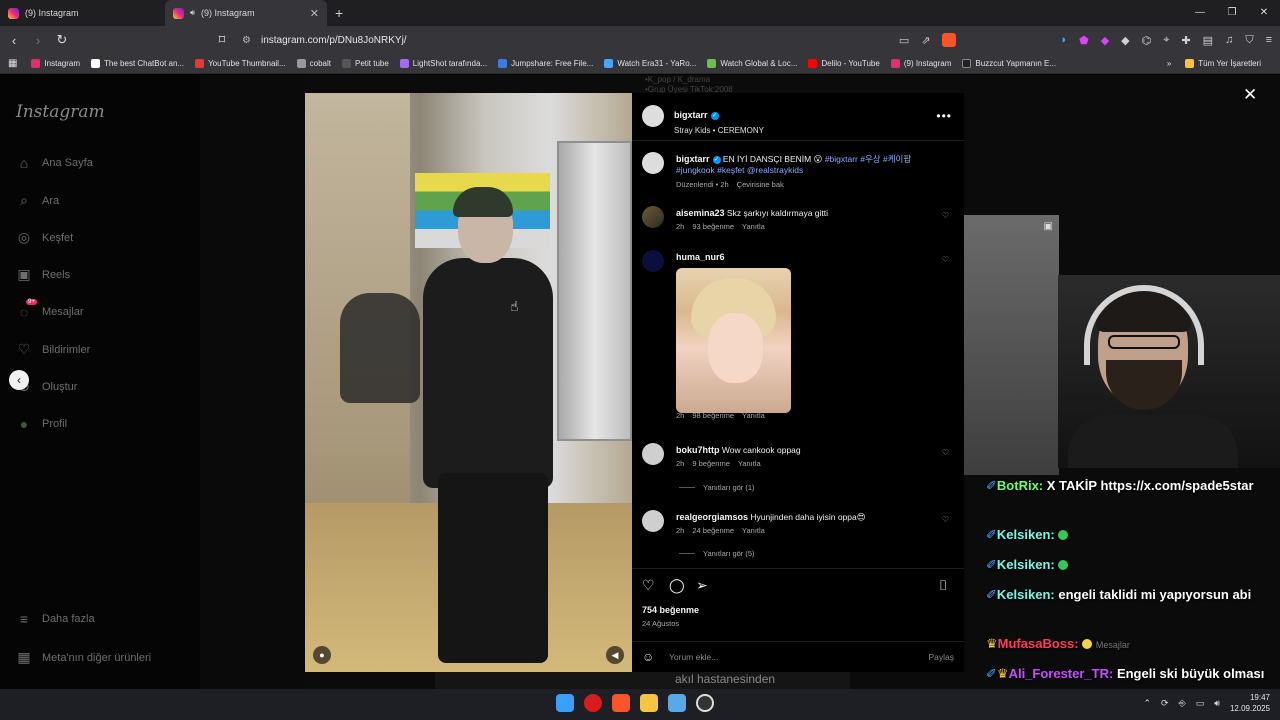 The width and height of the screenshot is (1280, 720). What do you see at coordinates (593, 703) in the screenshot?
I see `opera-icon` at bounding box center [593, 703].